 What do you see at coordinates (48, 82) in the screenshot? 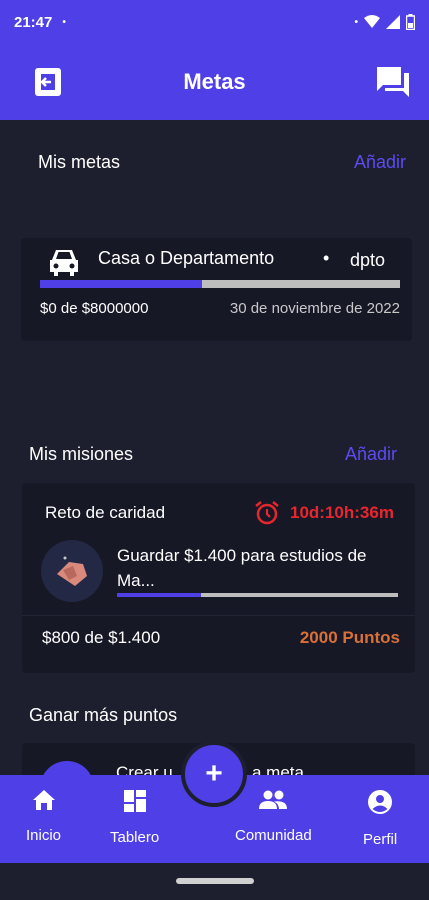
I see `exit-icon` at bounding box center [48, 82].